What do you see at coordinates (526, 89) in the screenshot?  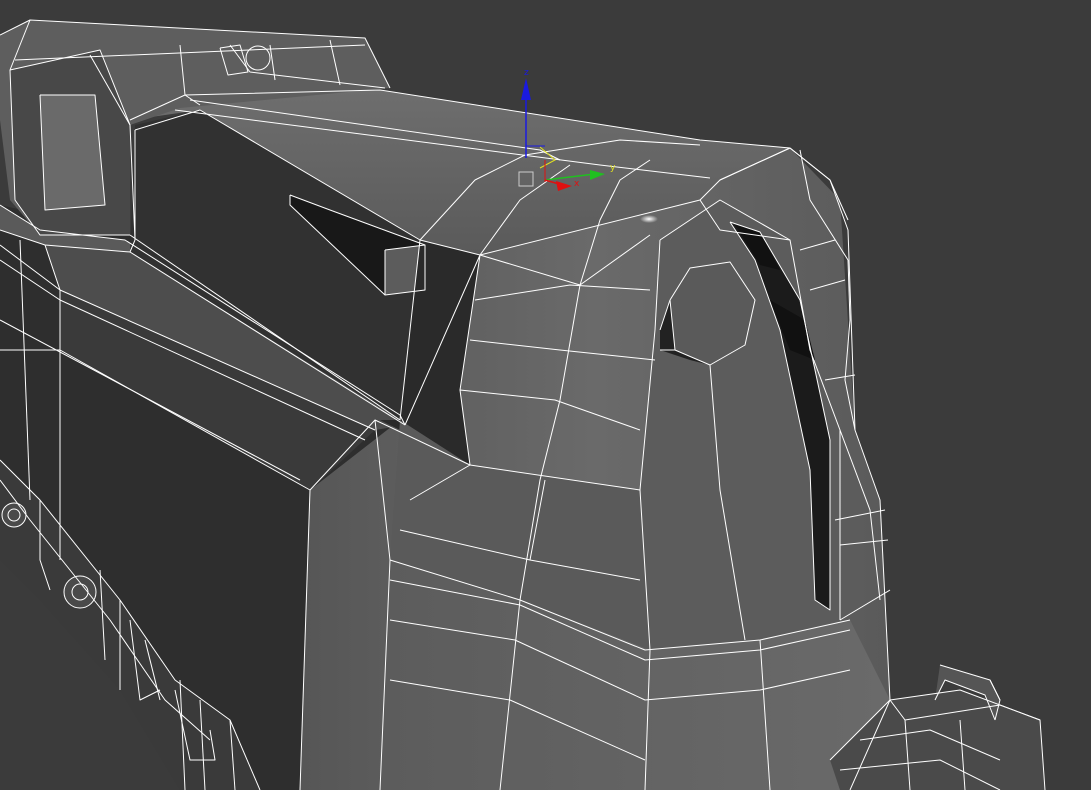 I see `z-axis-arrow-icon` at bounding box center [526, 89].